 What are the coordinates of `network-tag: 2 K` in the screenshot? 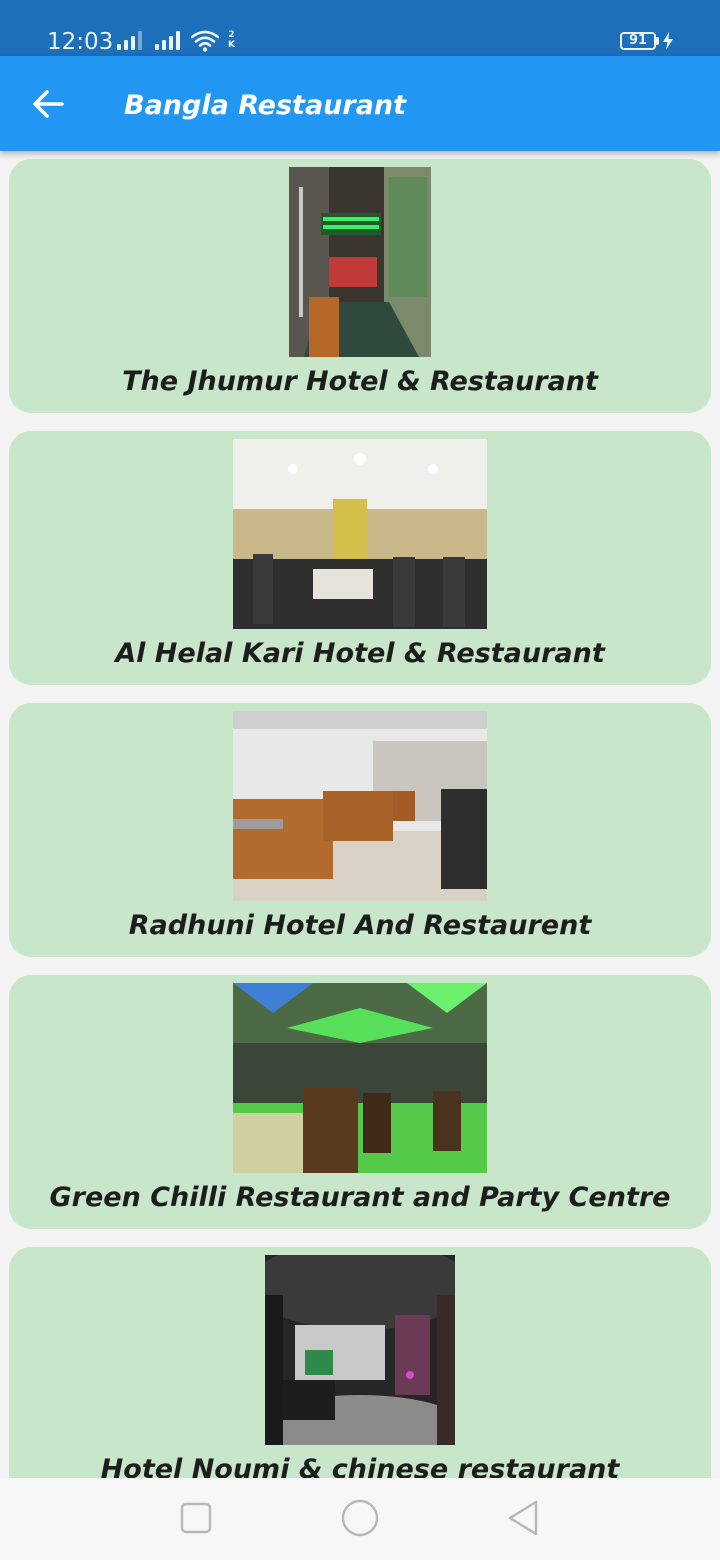 It's located at (231, 40).